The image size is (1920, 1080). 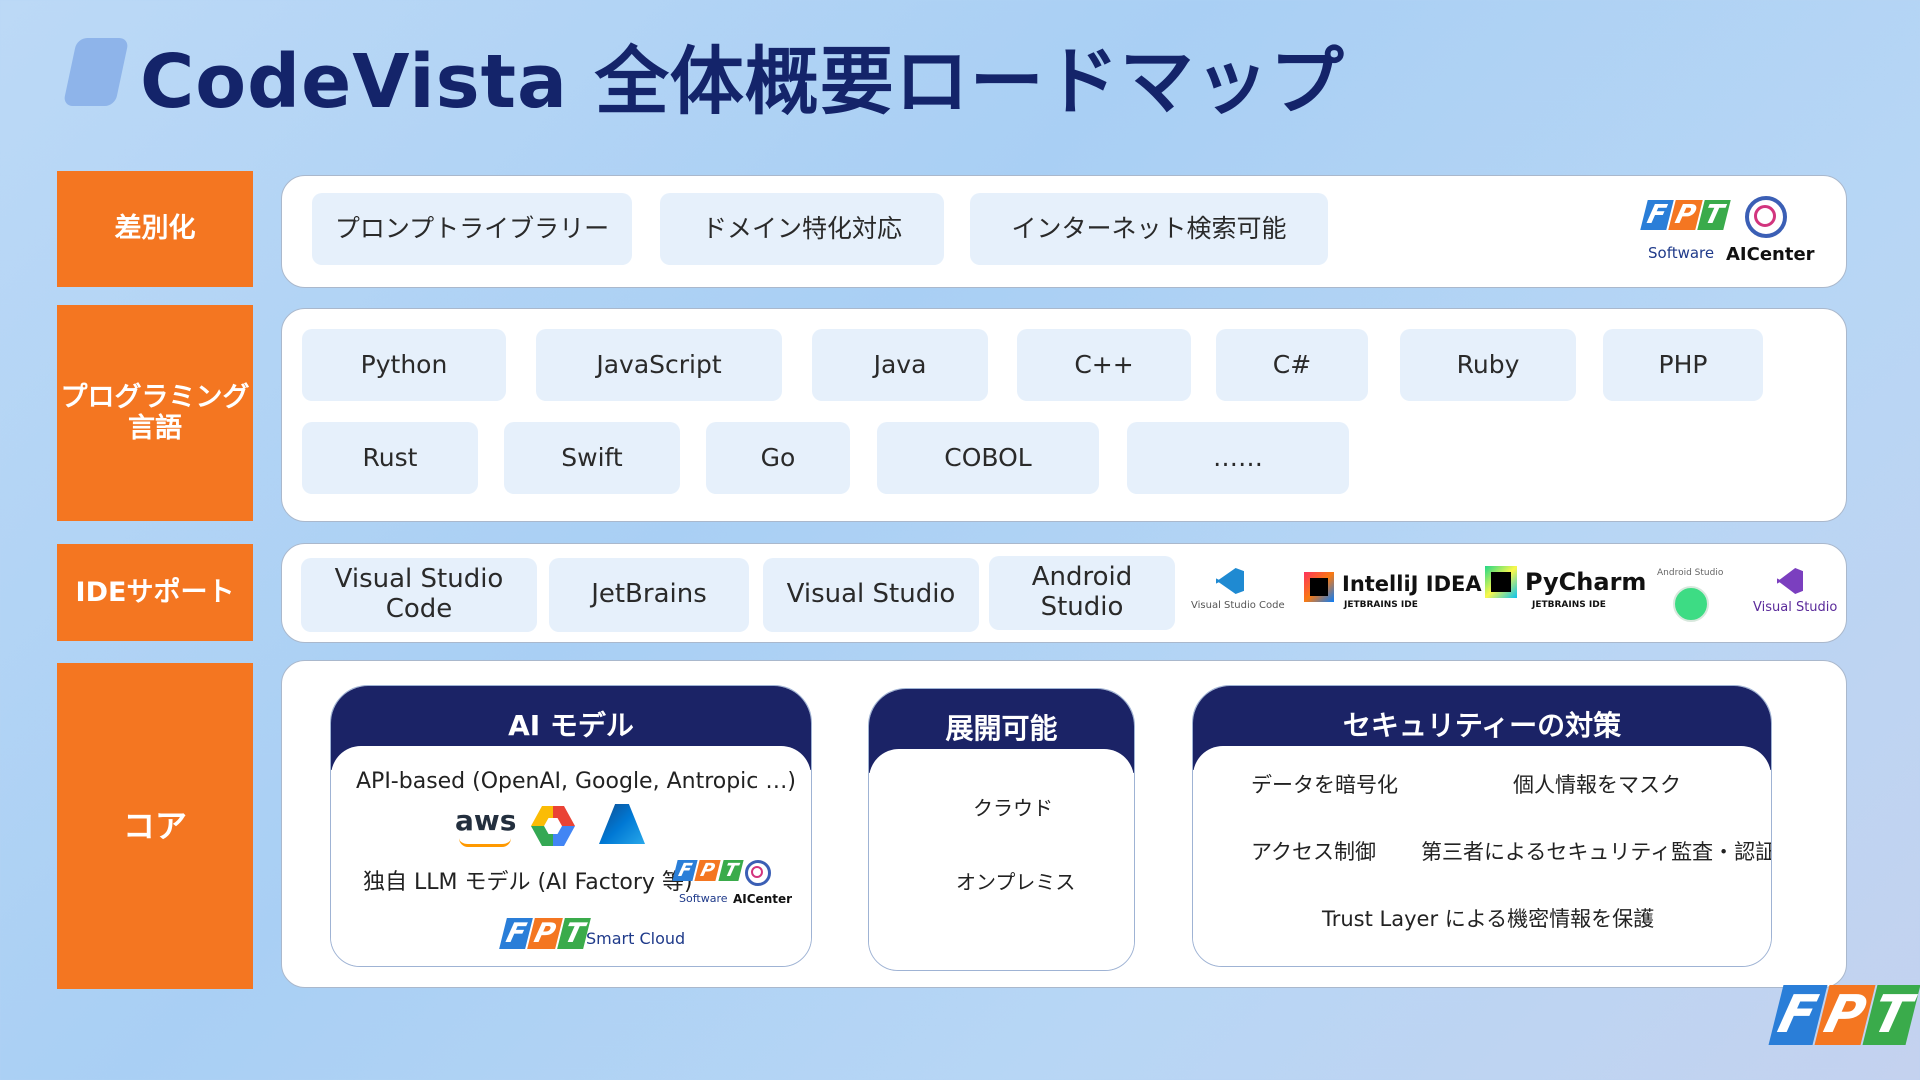 What do you see at coordinates (1790, 581) in the screenshot?
I see `visual-studio-icon` at bounding box center [1790, 581].